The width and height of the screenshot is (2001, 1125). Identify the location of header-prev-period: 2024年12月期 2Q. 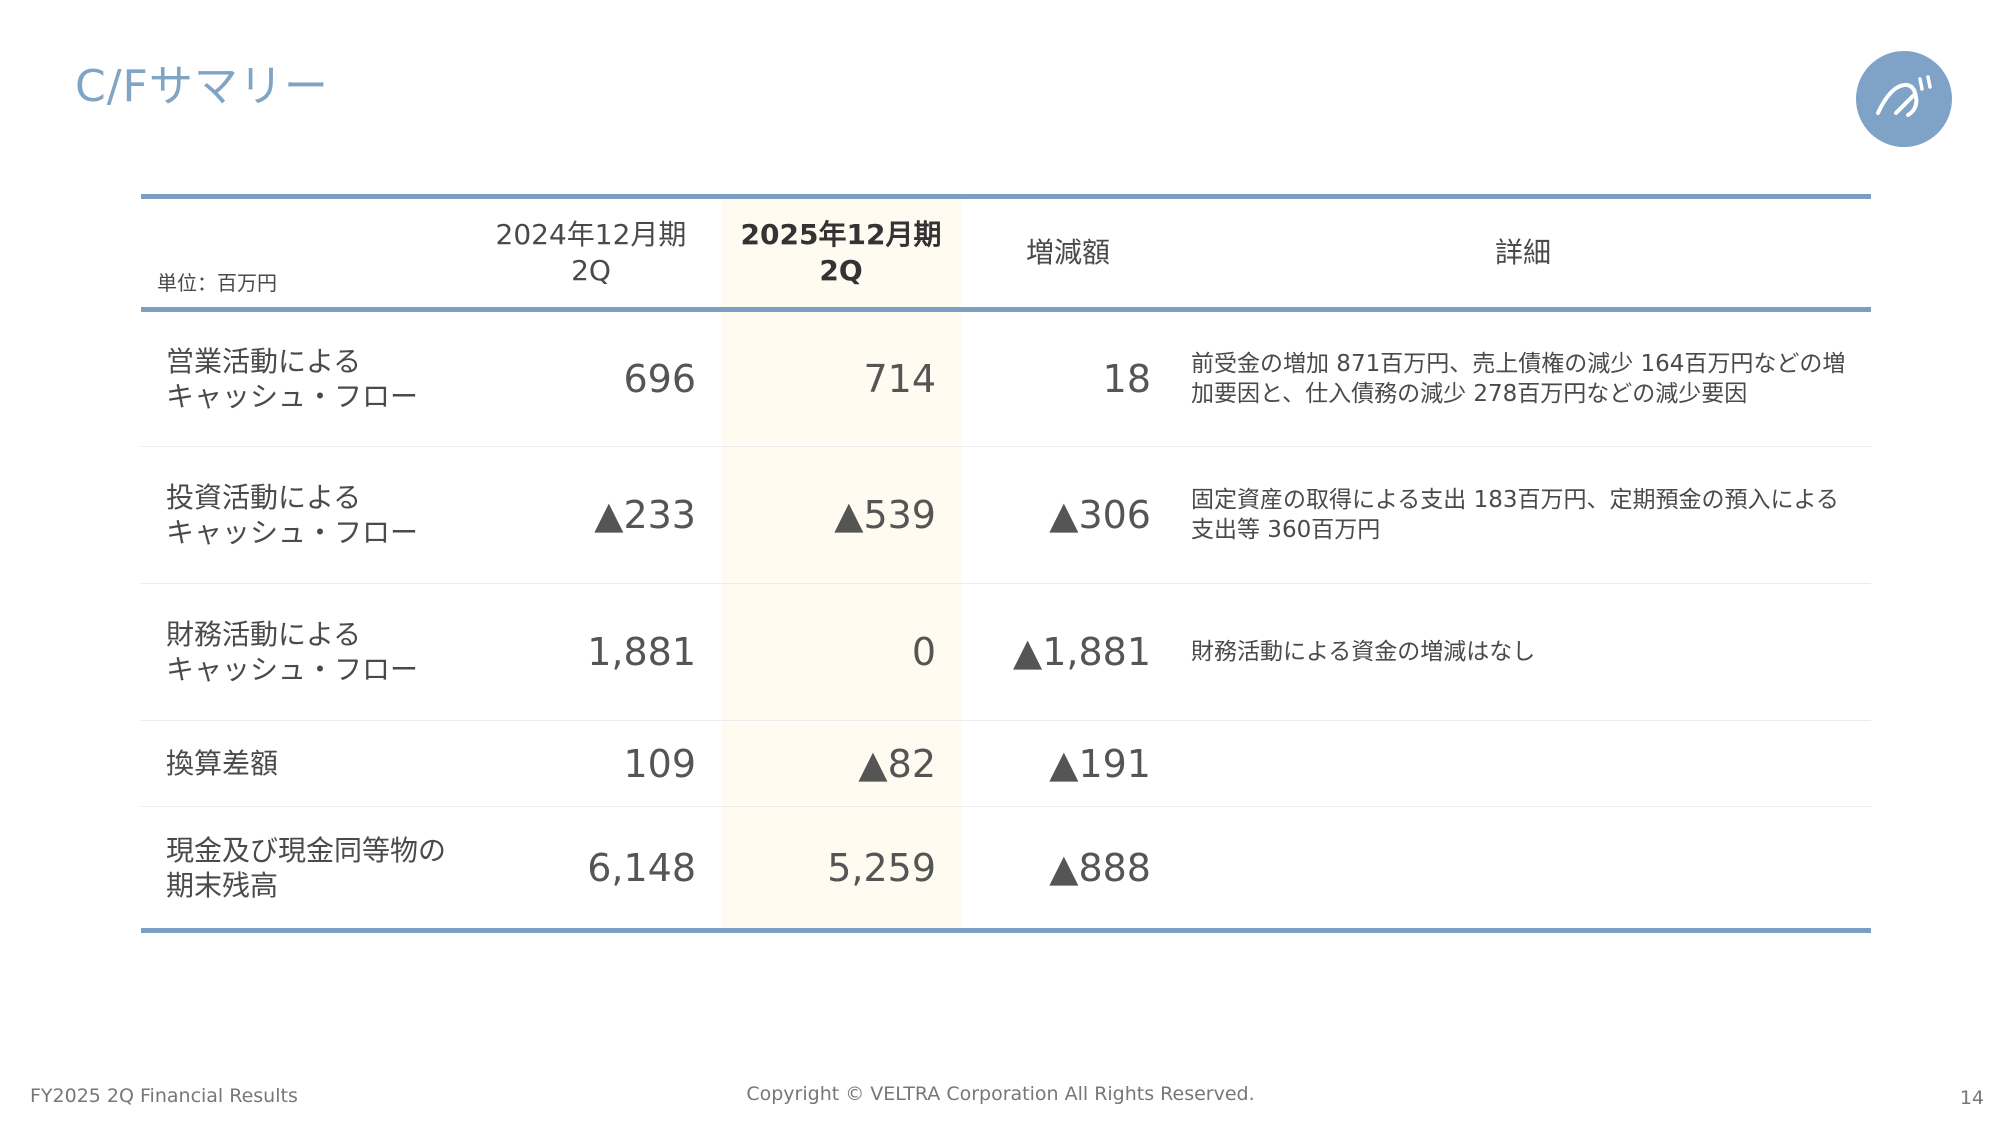
(601, 253).